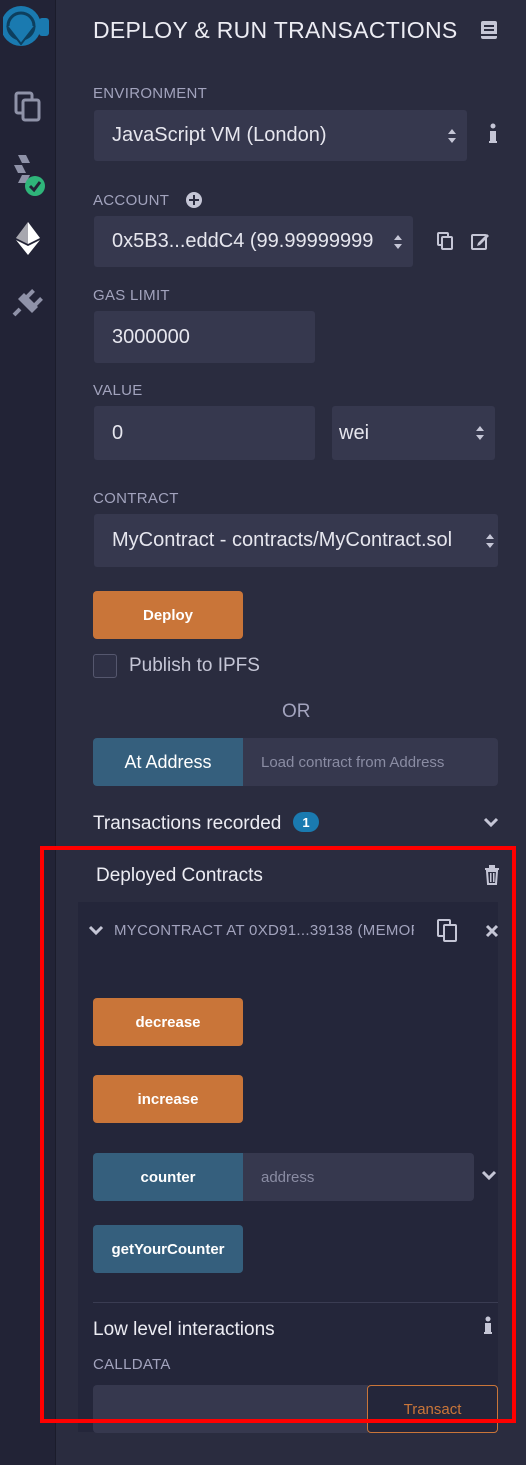  I want to click on environment-label: ENVIRONMENT, so click(150, 93).